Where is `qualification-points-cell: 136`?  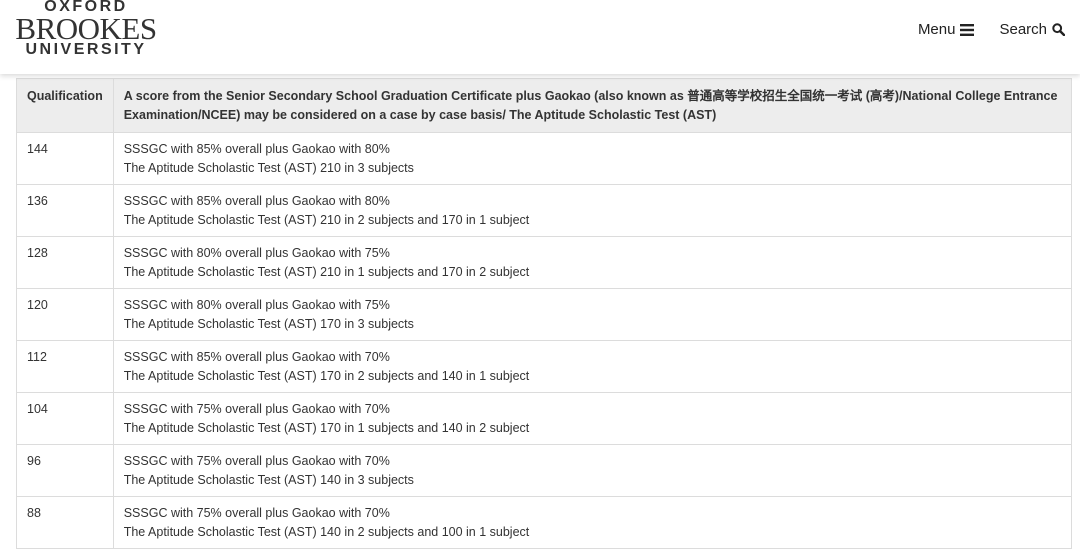
qualification-points-cell: 136 is located at coordinates (65, 210).